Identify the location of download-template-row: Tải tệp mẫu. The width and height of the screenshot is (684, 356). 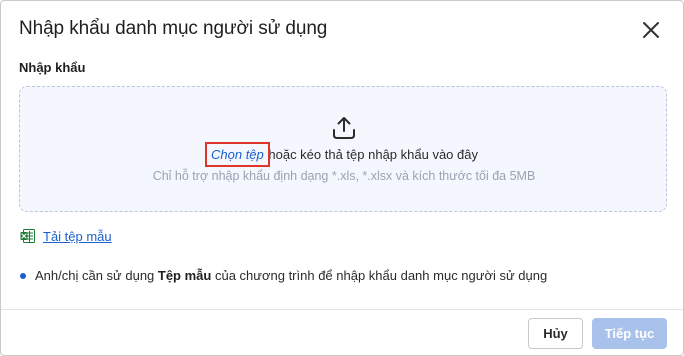
(66, 236).